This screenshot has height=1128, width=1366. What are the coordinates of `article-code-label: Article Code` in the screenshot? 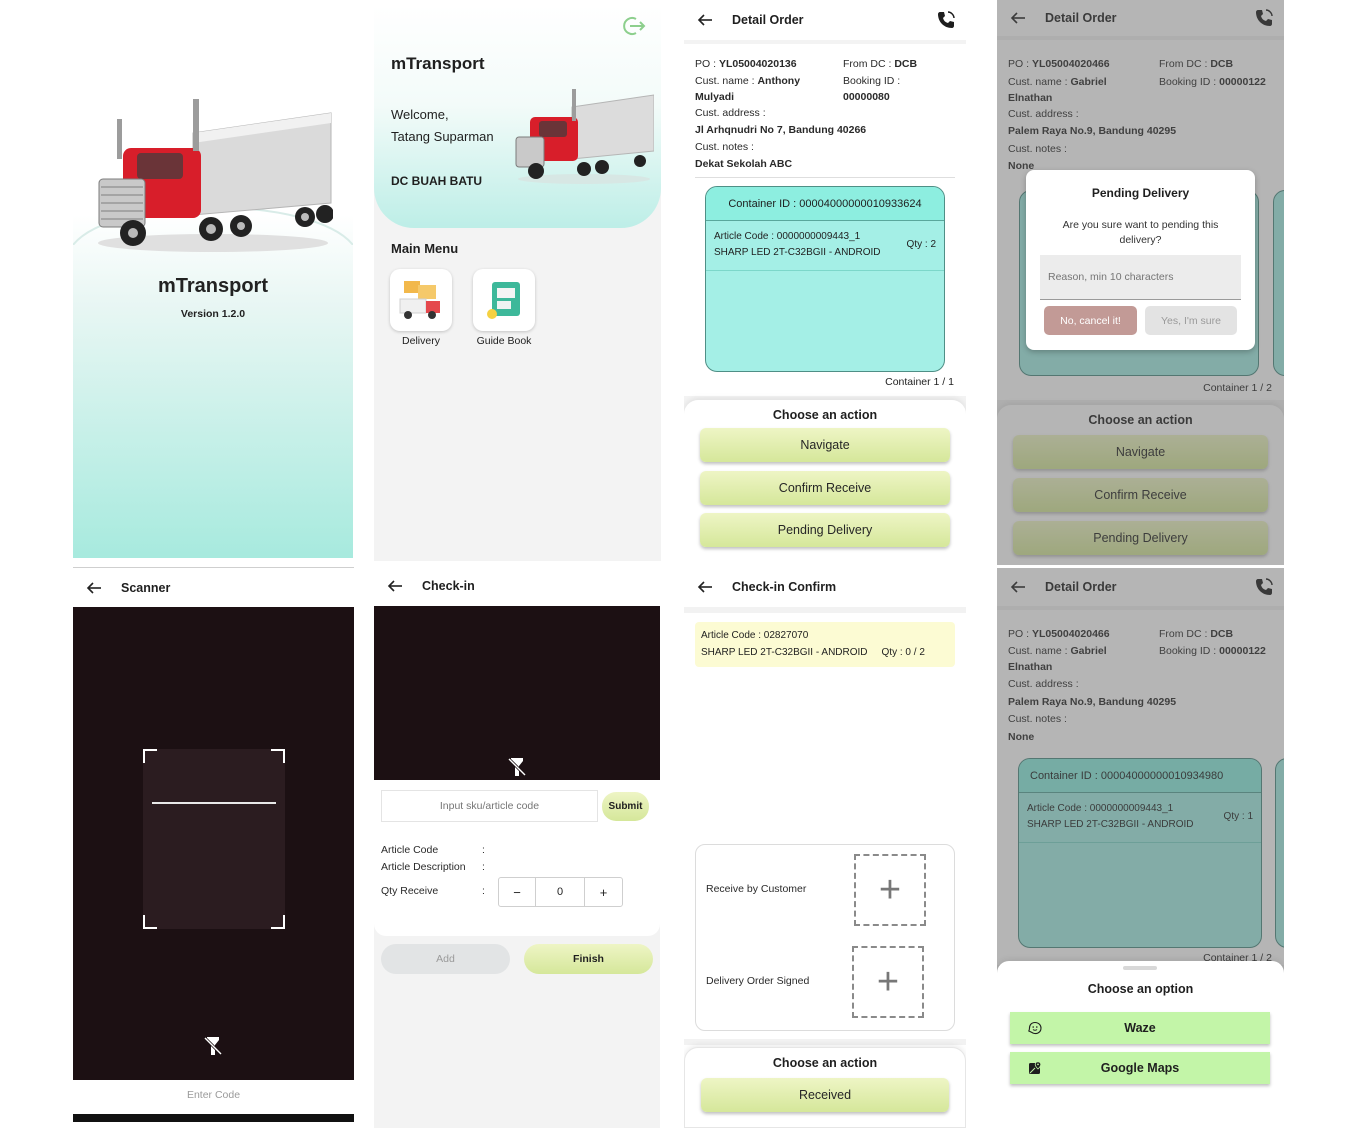 It's located at (410, 850).